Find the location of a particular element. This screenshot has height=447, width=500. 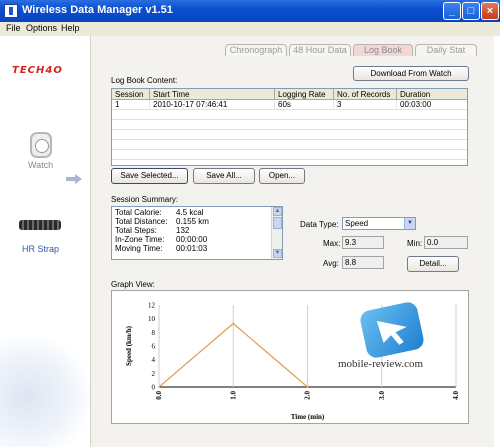

x-tick-label: 0.0 is located at coordinates (159, 395).